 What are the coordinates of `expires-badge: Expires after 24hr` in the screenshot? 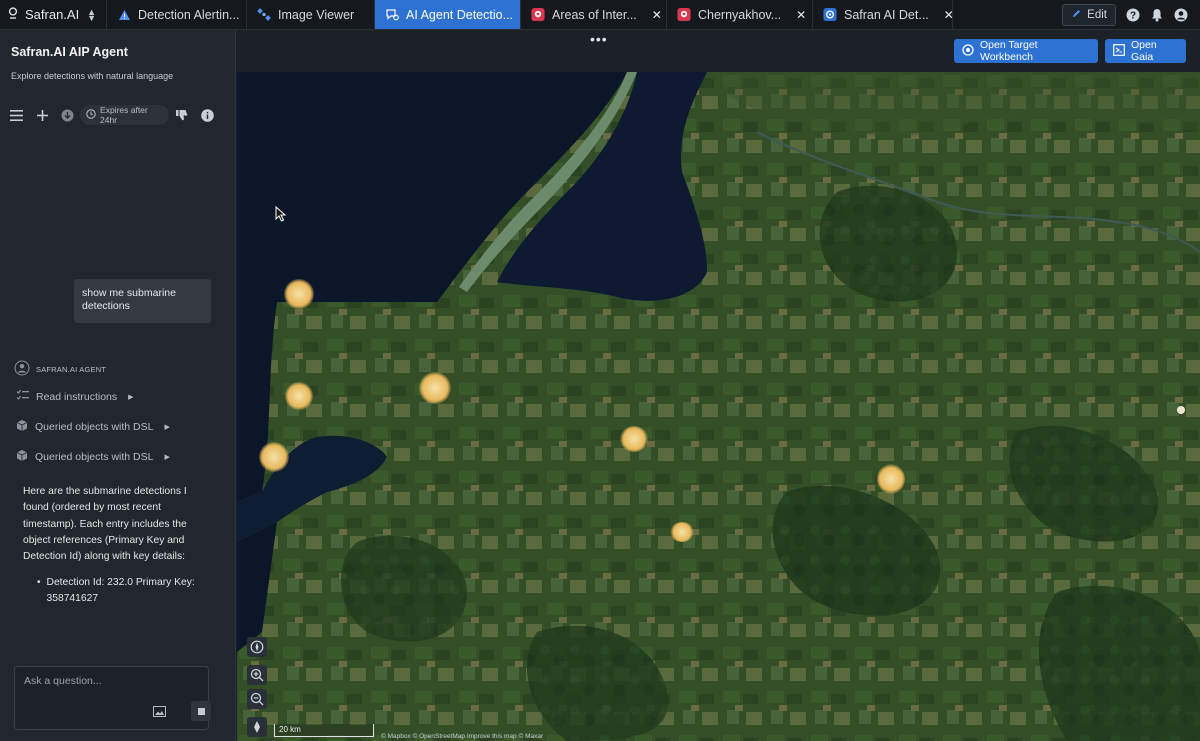 It's located at (125, 115).